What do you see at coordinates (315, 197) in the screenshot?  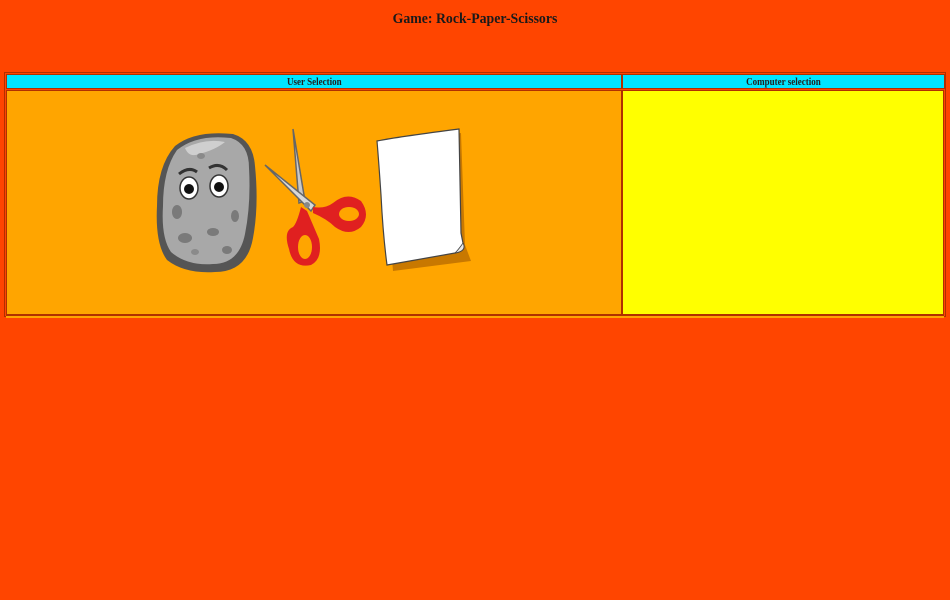 I see `scissors-icon` at bounding box center [315, 197].